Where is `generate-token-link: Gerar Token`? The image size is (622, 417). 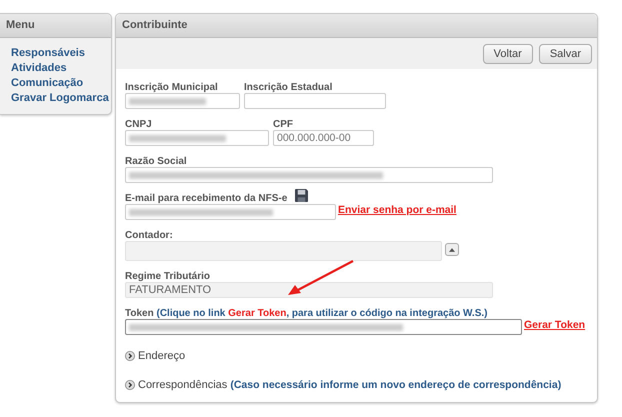
generate-token-link: Gerar Token is located at coordinates (555, 325).